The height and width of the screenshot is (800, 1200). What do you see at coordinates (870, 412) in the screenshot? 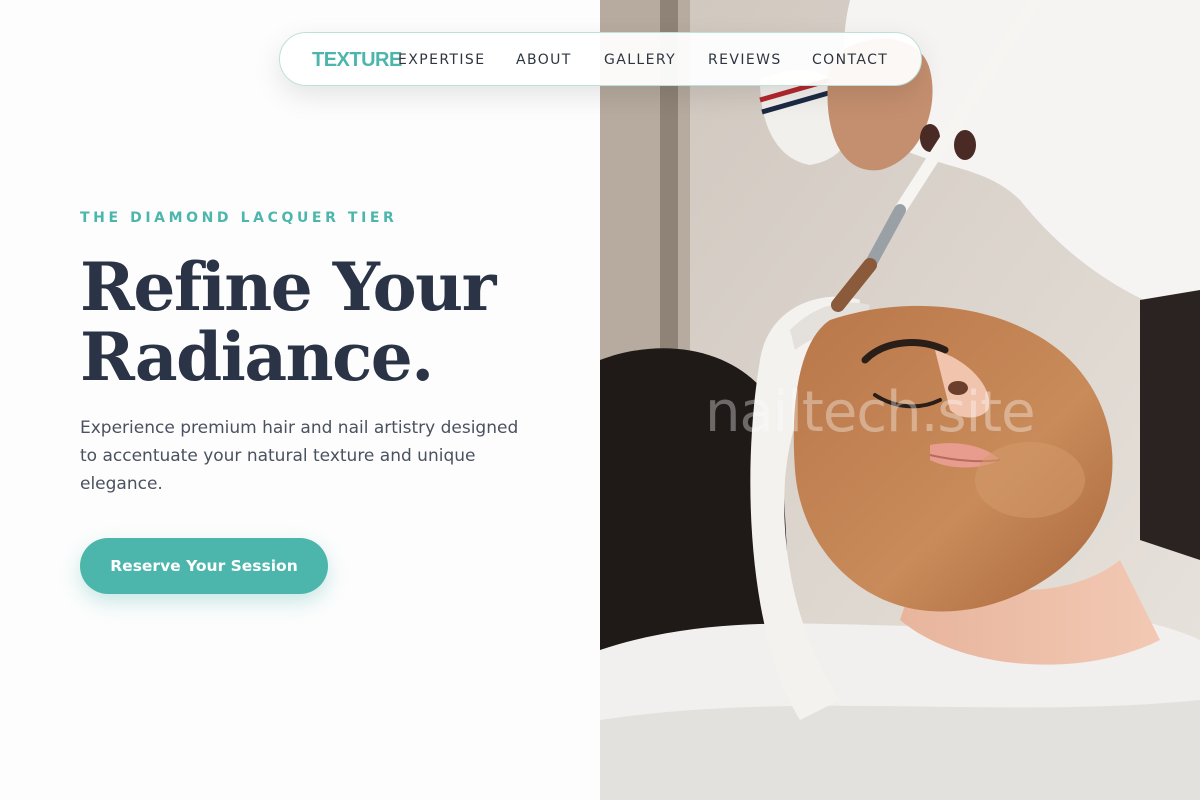
I see `watermark: nailtech.site` at bounding box center [870, 412].